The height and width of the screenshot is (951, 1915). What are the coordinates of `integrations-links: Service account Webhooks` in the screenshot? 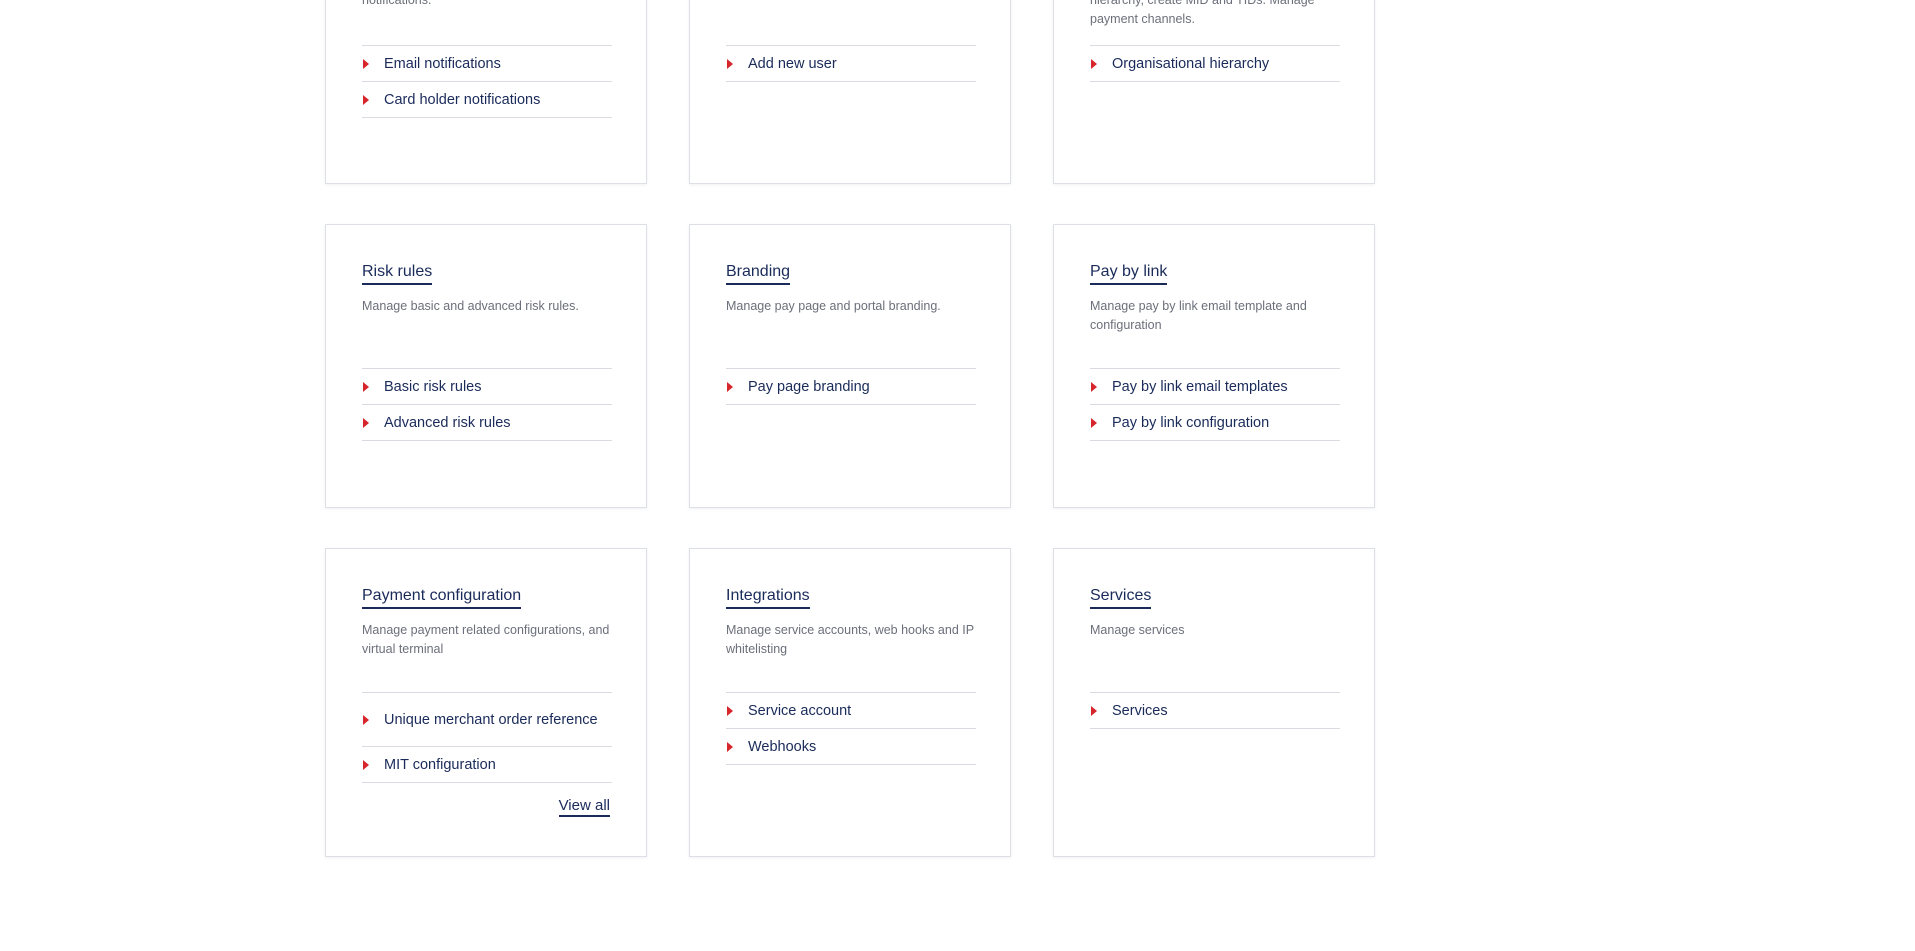 It's located at (851, 728).